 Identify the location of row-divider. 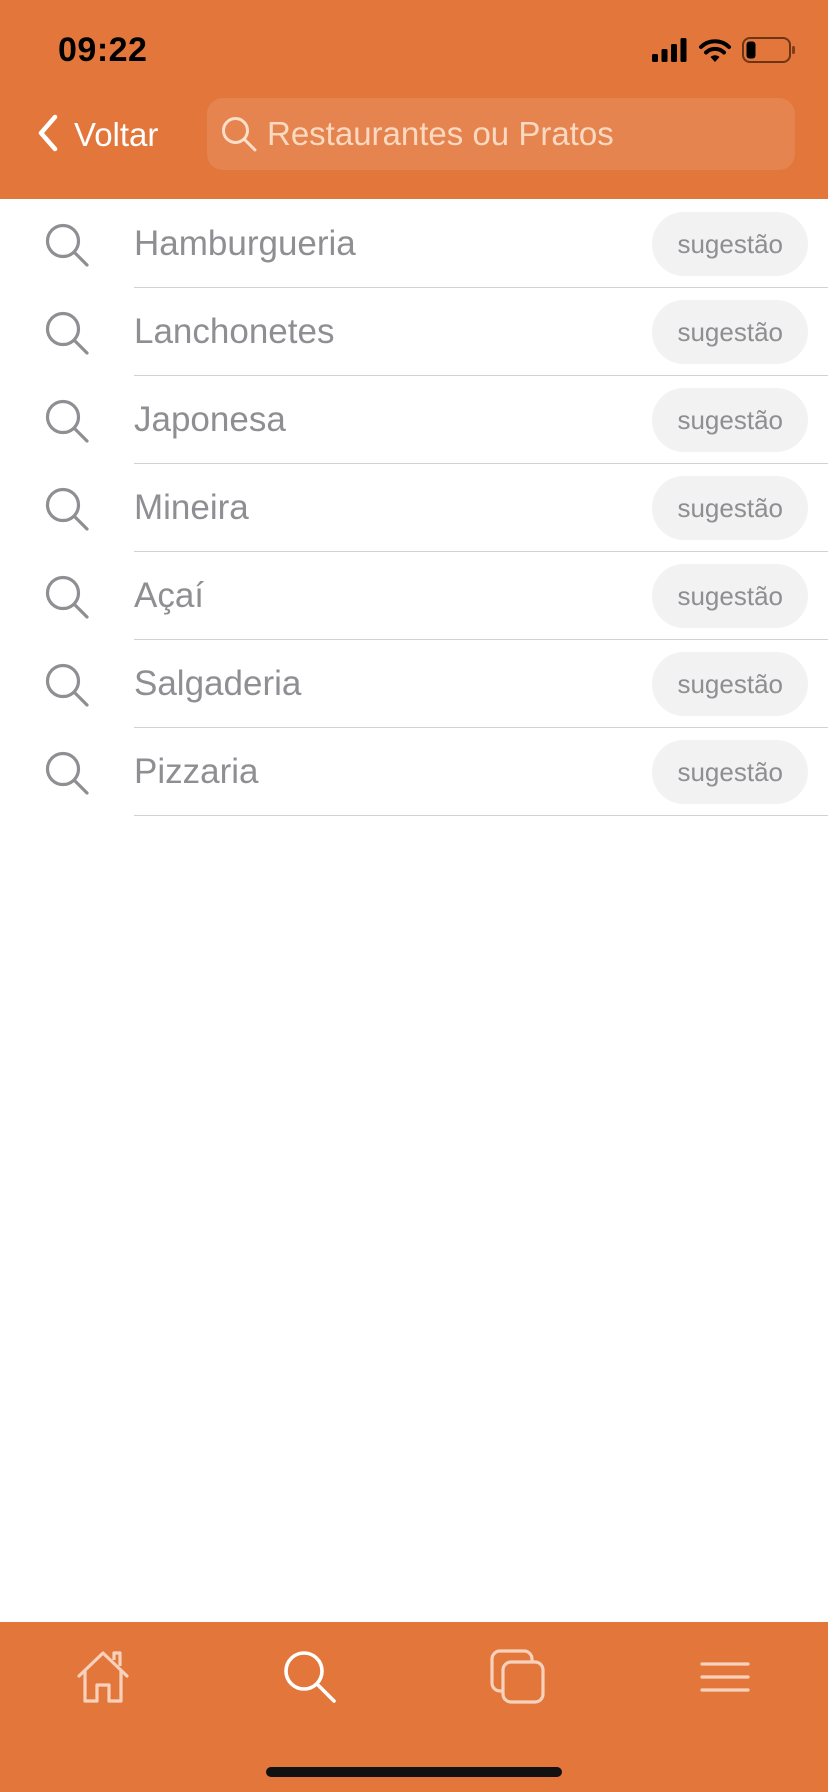
(481, 815).